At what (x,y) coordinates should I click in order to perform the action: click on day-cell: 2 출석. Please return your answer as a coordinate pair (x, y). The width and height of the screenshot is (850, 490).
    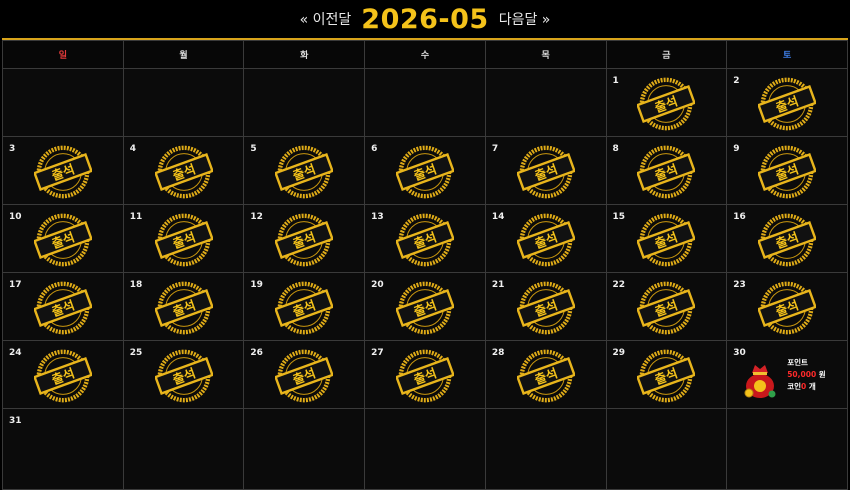
    Looking at the image, I should click on (787, 102).